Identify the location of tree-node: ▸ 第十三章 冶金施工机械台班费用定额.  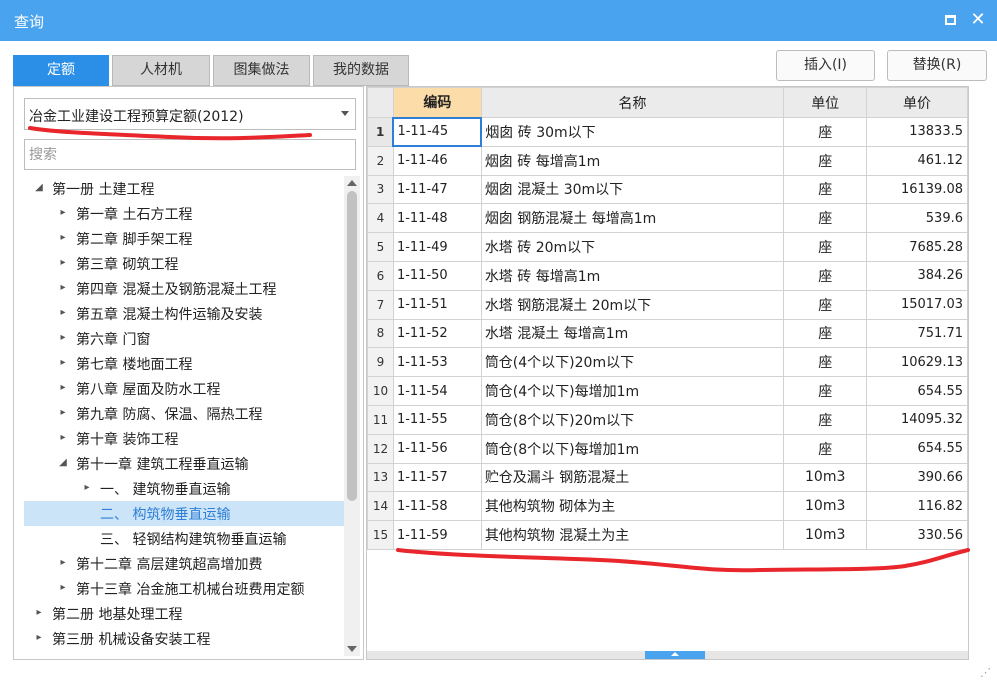
(184, 588).